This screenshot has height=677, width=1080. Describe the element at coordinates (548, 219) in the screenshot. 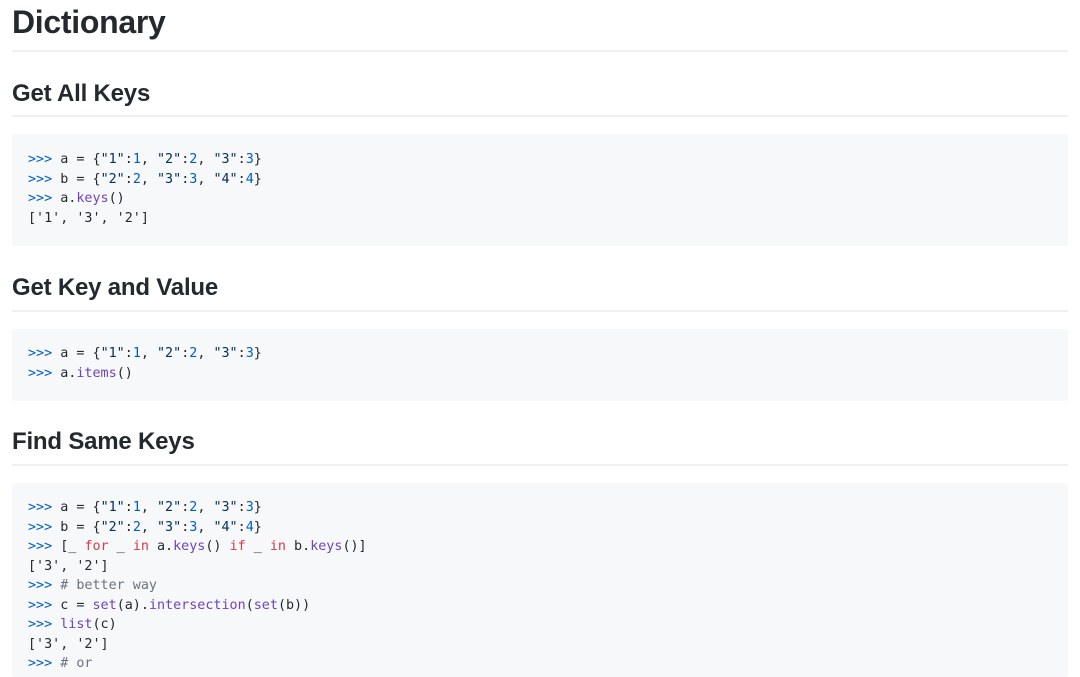

I see `code-line: ['1', '3', '2']` at that location.